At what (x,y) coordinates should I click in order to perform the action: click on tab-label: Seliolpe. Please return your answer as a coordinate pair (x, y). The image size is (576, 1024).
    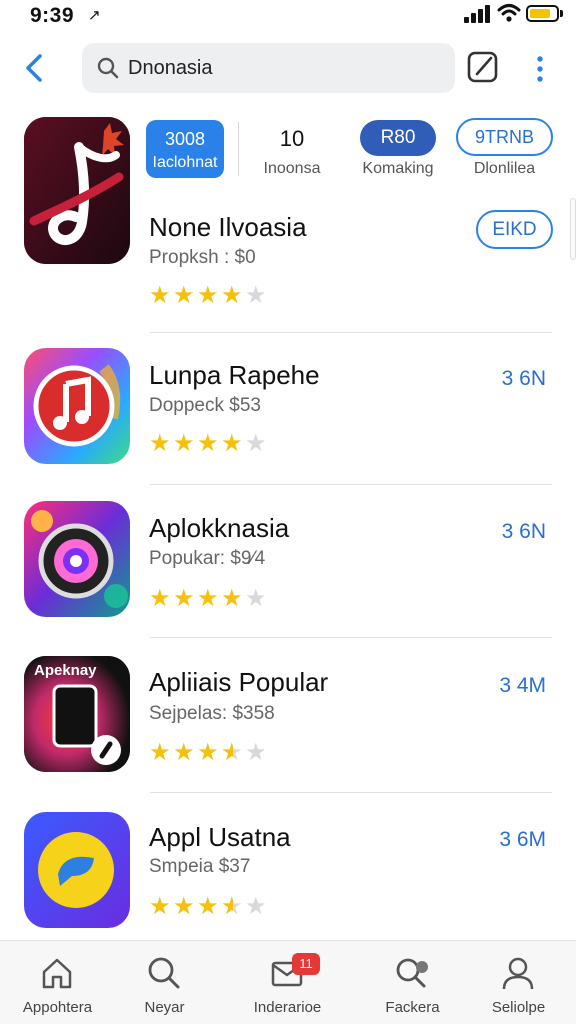
    Looking at the image, I should click on (518, 1007).